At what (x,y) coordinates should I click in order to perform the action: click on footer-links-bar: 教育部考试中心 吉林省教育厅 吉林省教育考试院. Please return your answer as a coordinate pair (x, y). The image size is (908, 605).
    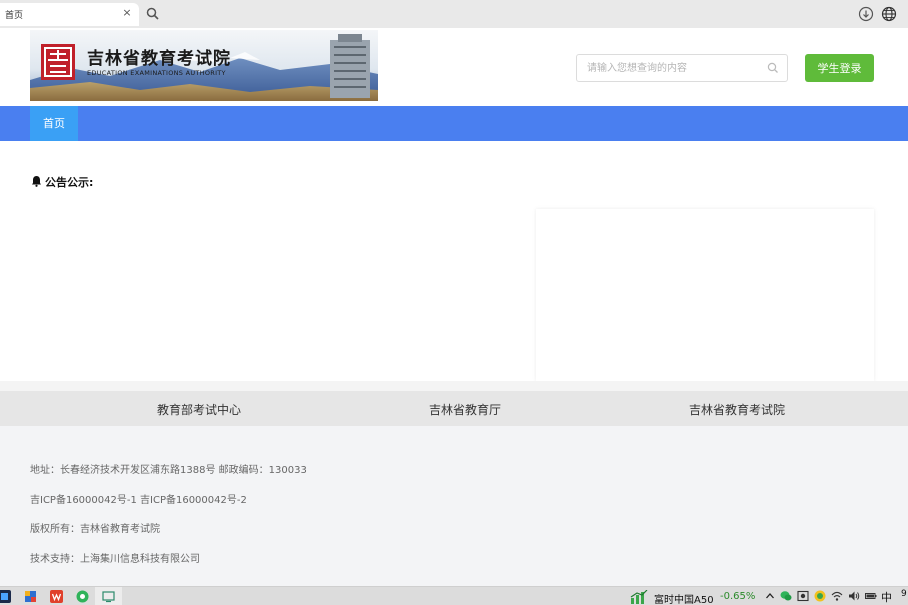
    Looking at the image, I should click on (454, 408).